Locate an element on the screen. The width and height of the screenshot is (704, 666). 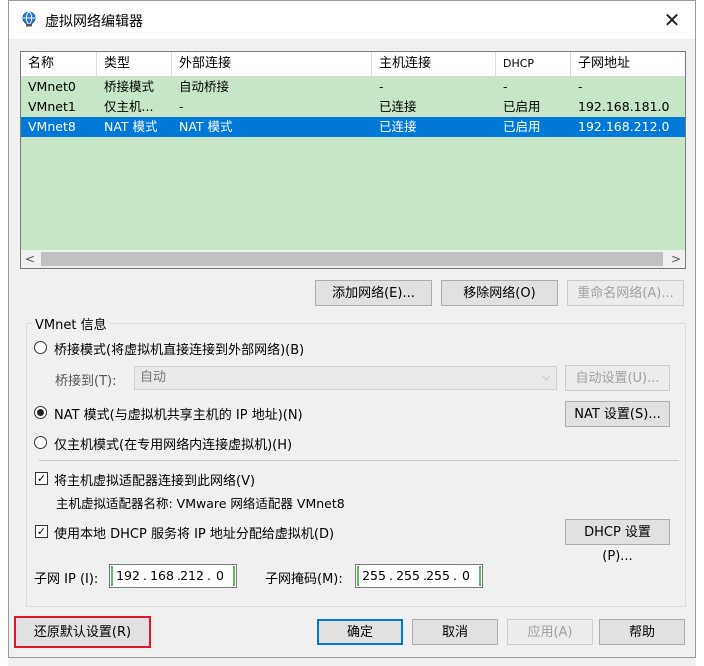
bridged-mode-label: 桥接模式(将虚拟机直接连接到外部网络)(B) is located at coordinates (179, 348).